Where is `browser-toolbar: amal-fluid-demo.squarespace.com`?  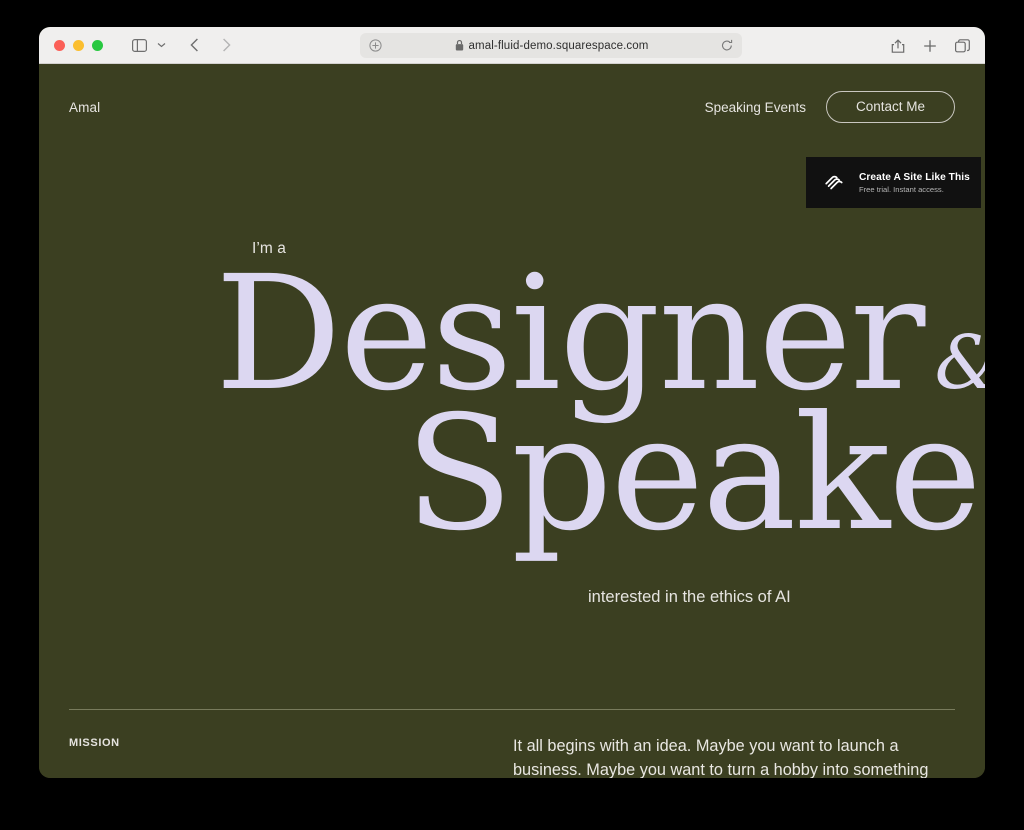 browser-toolbar: amal-fluid-demo.squarespace.com is located at coordinates (512, 45).